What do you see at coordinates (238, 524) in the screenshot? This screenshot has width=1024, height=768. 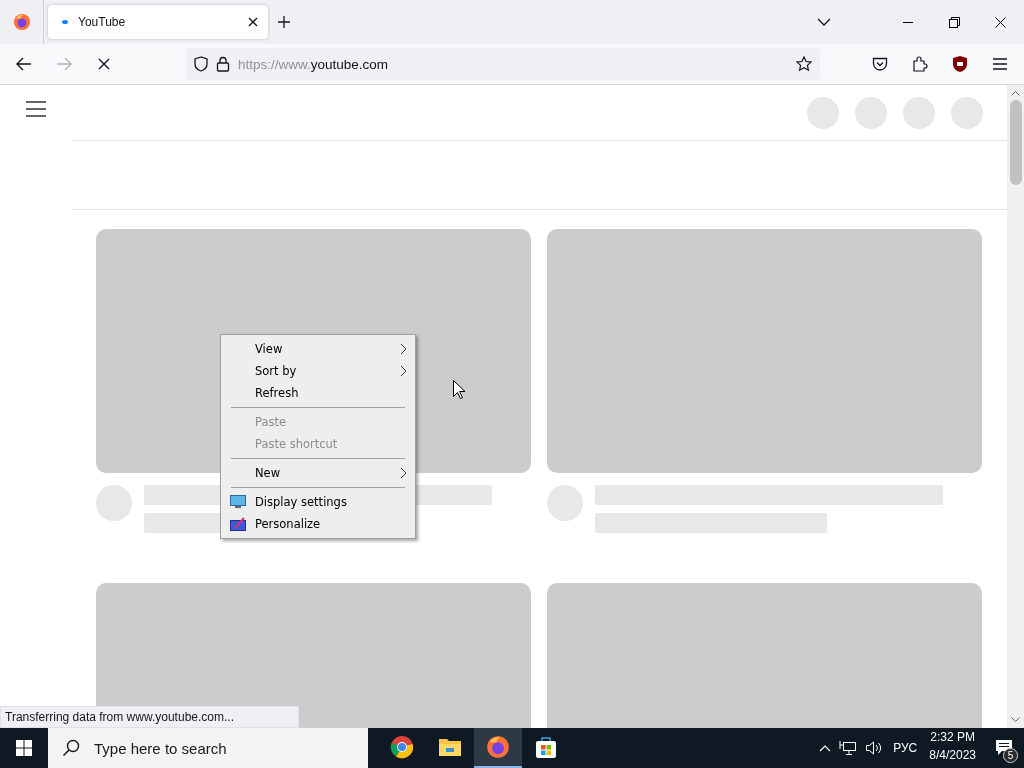 I see `personalize-icon` at bounding box center [238, 524].